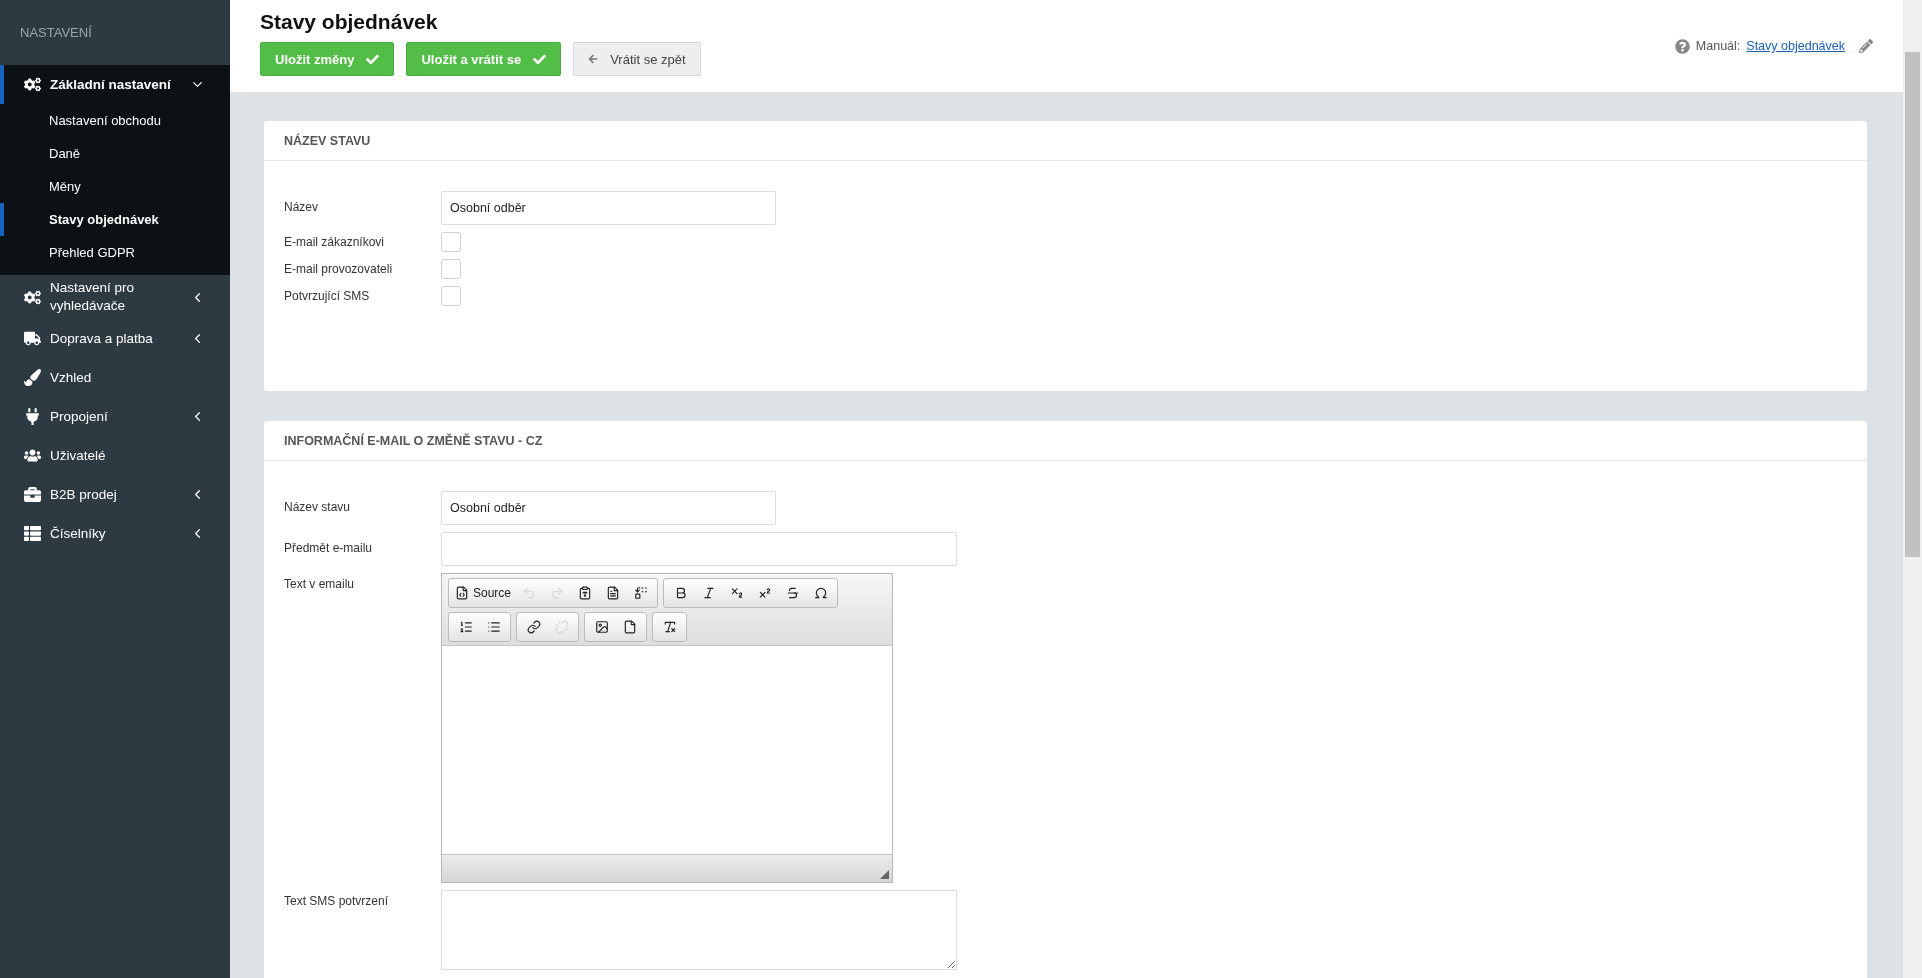 This screenshot has height=978, width=1922. What do you see at coordinates (413, 440) in the screenshot?
I see `panel-title: INFORMAČNÍ E-MAIL O ZMĚNĚ STAVU - CZ` at bounding box center [413, 440].